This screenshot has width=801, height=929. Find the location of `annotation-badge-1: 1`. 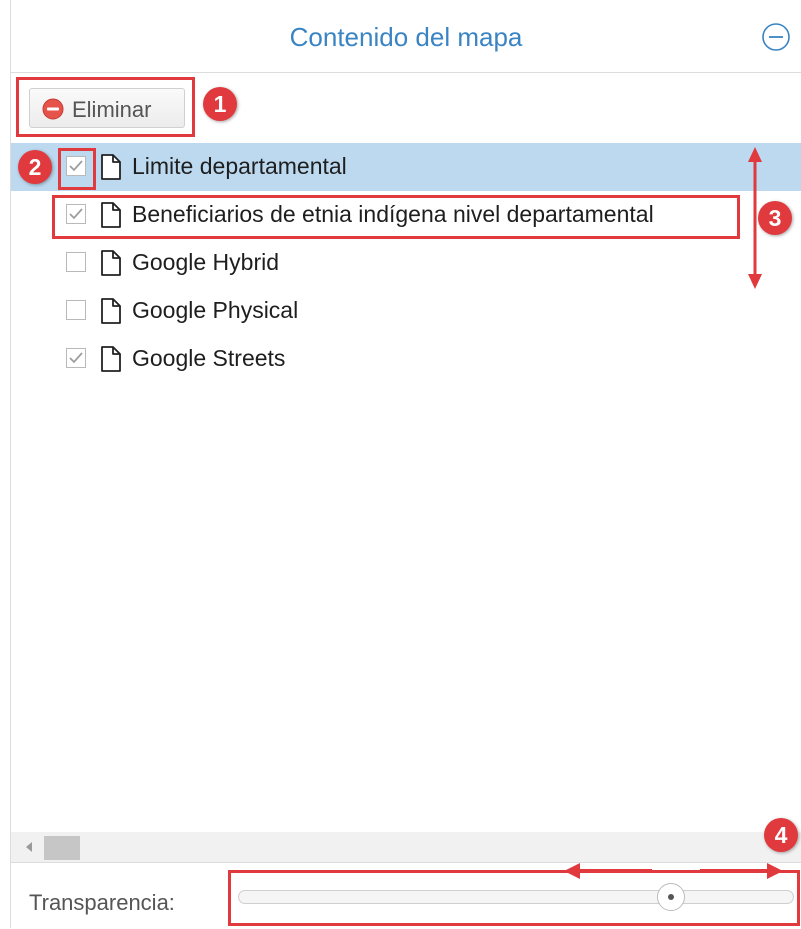

annotation-badge-1: 1 is located at coordinates (220, 104).